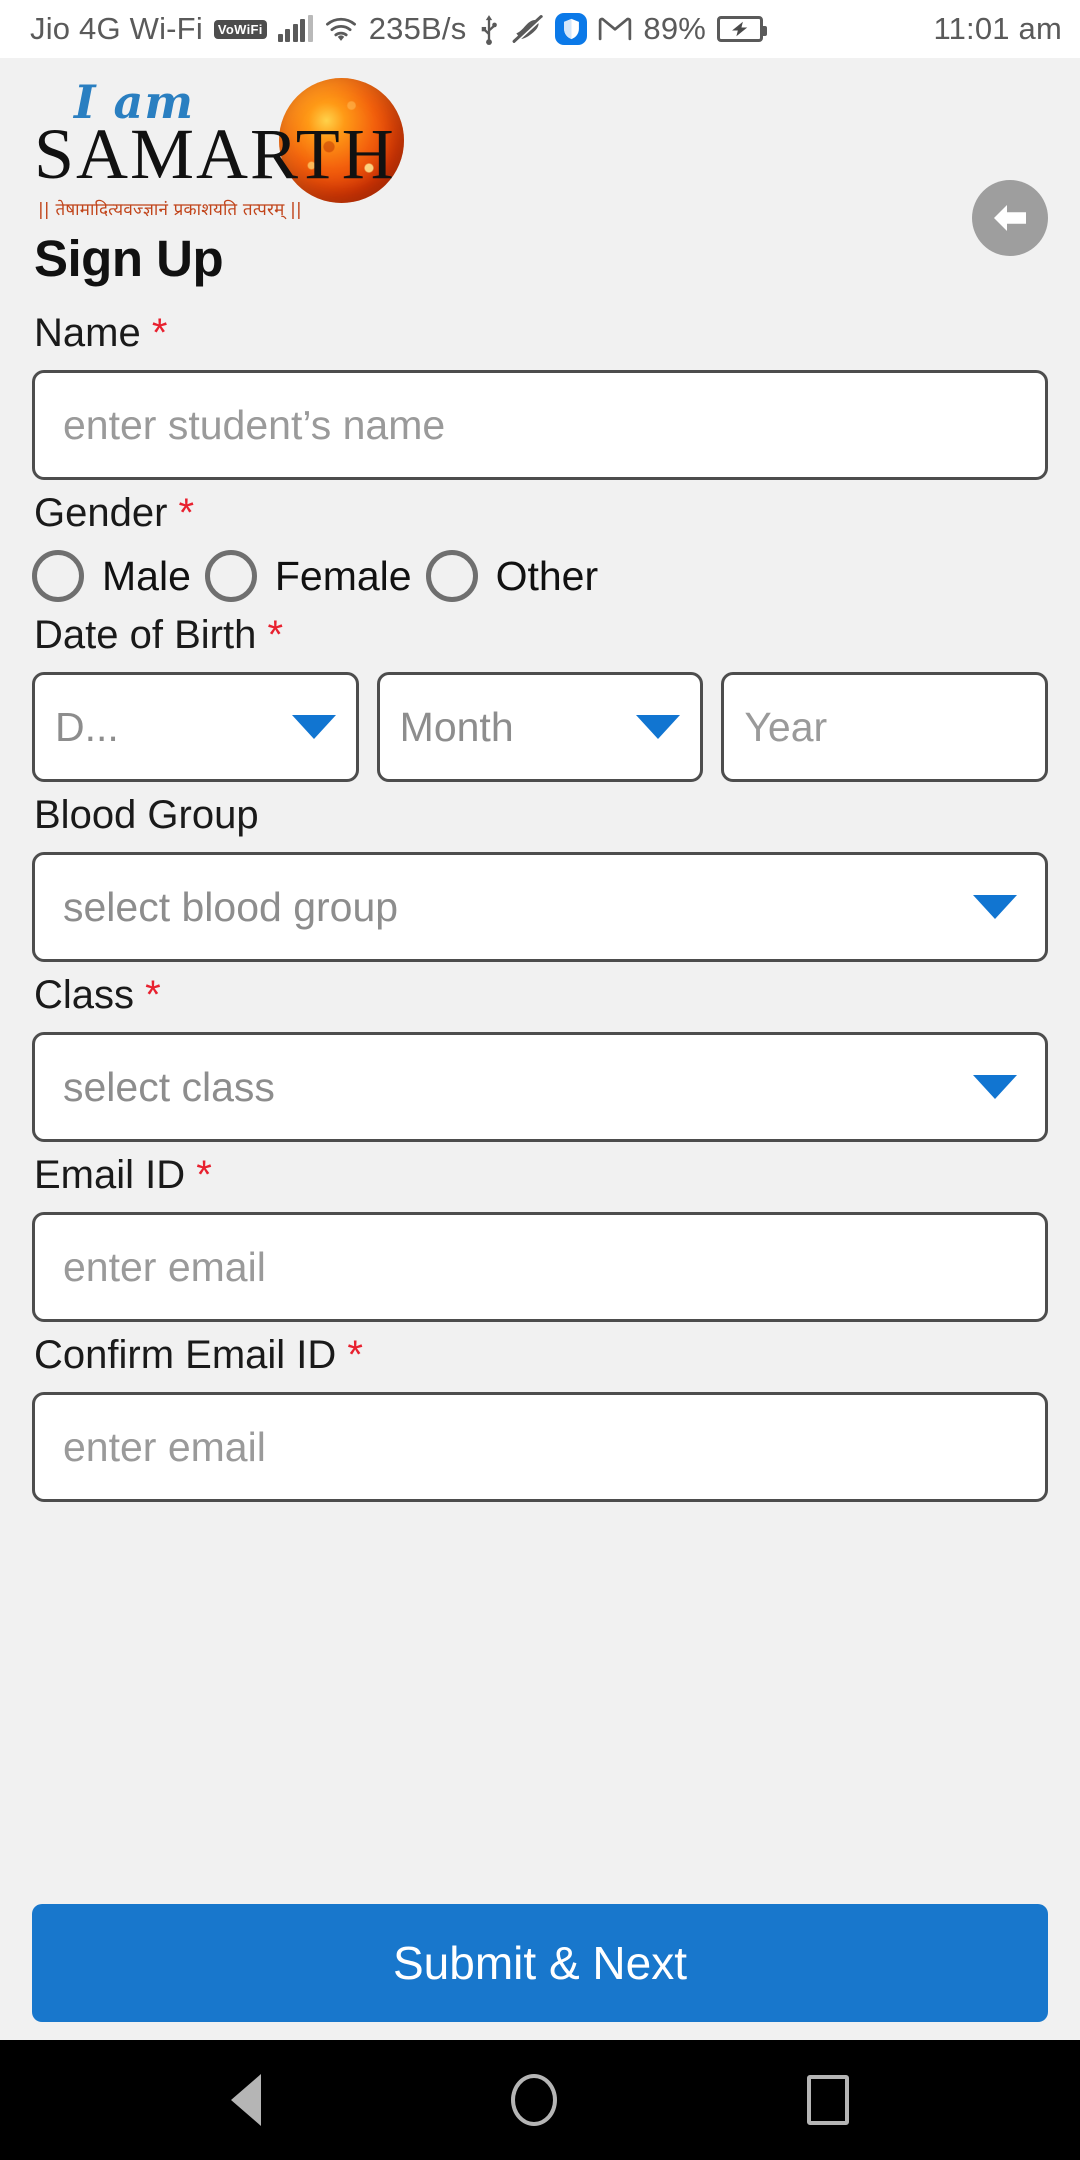  I want to click on dob-required-mark: *, so click(275, 635).